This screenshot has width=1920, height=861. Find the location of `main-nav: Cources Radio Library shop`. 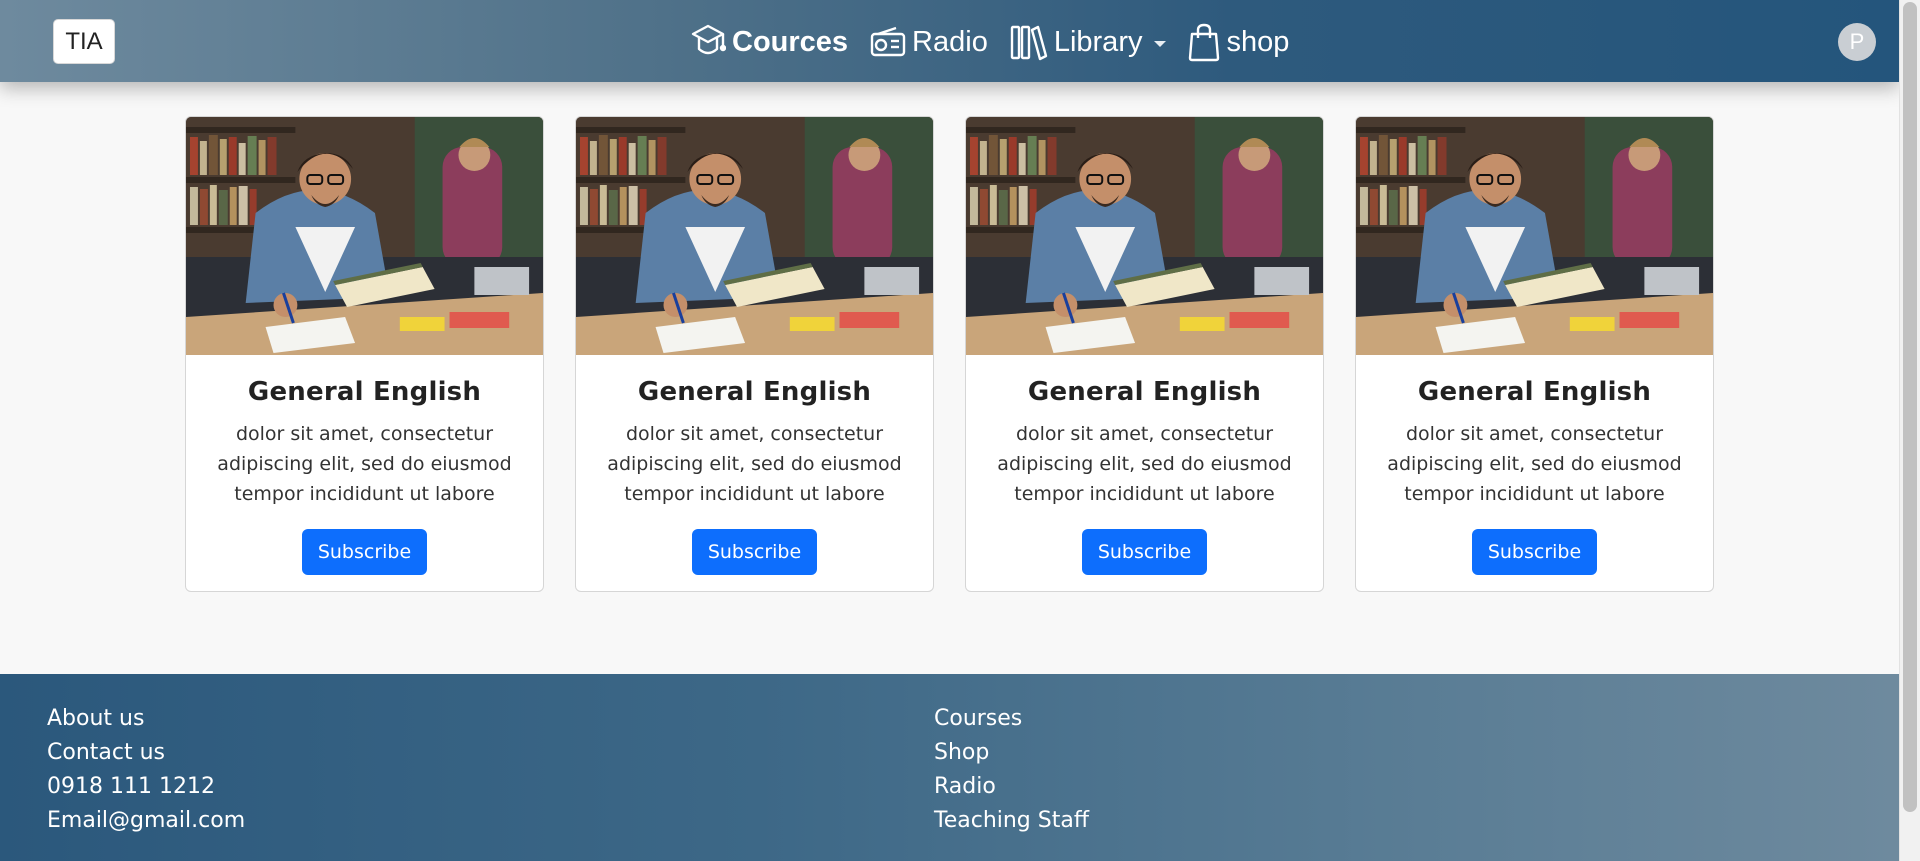

main-nav: Cources Radio Library shop is located at coordinates (989, 42).